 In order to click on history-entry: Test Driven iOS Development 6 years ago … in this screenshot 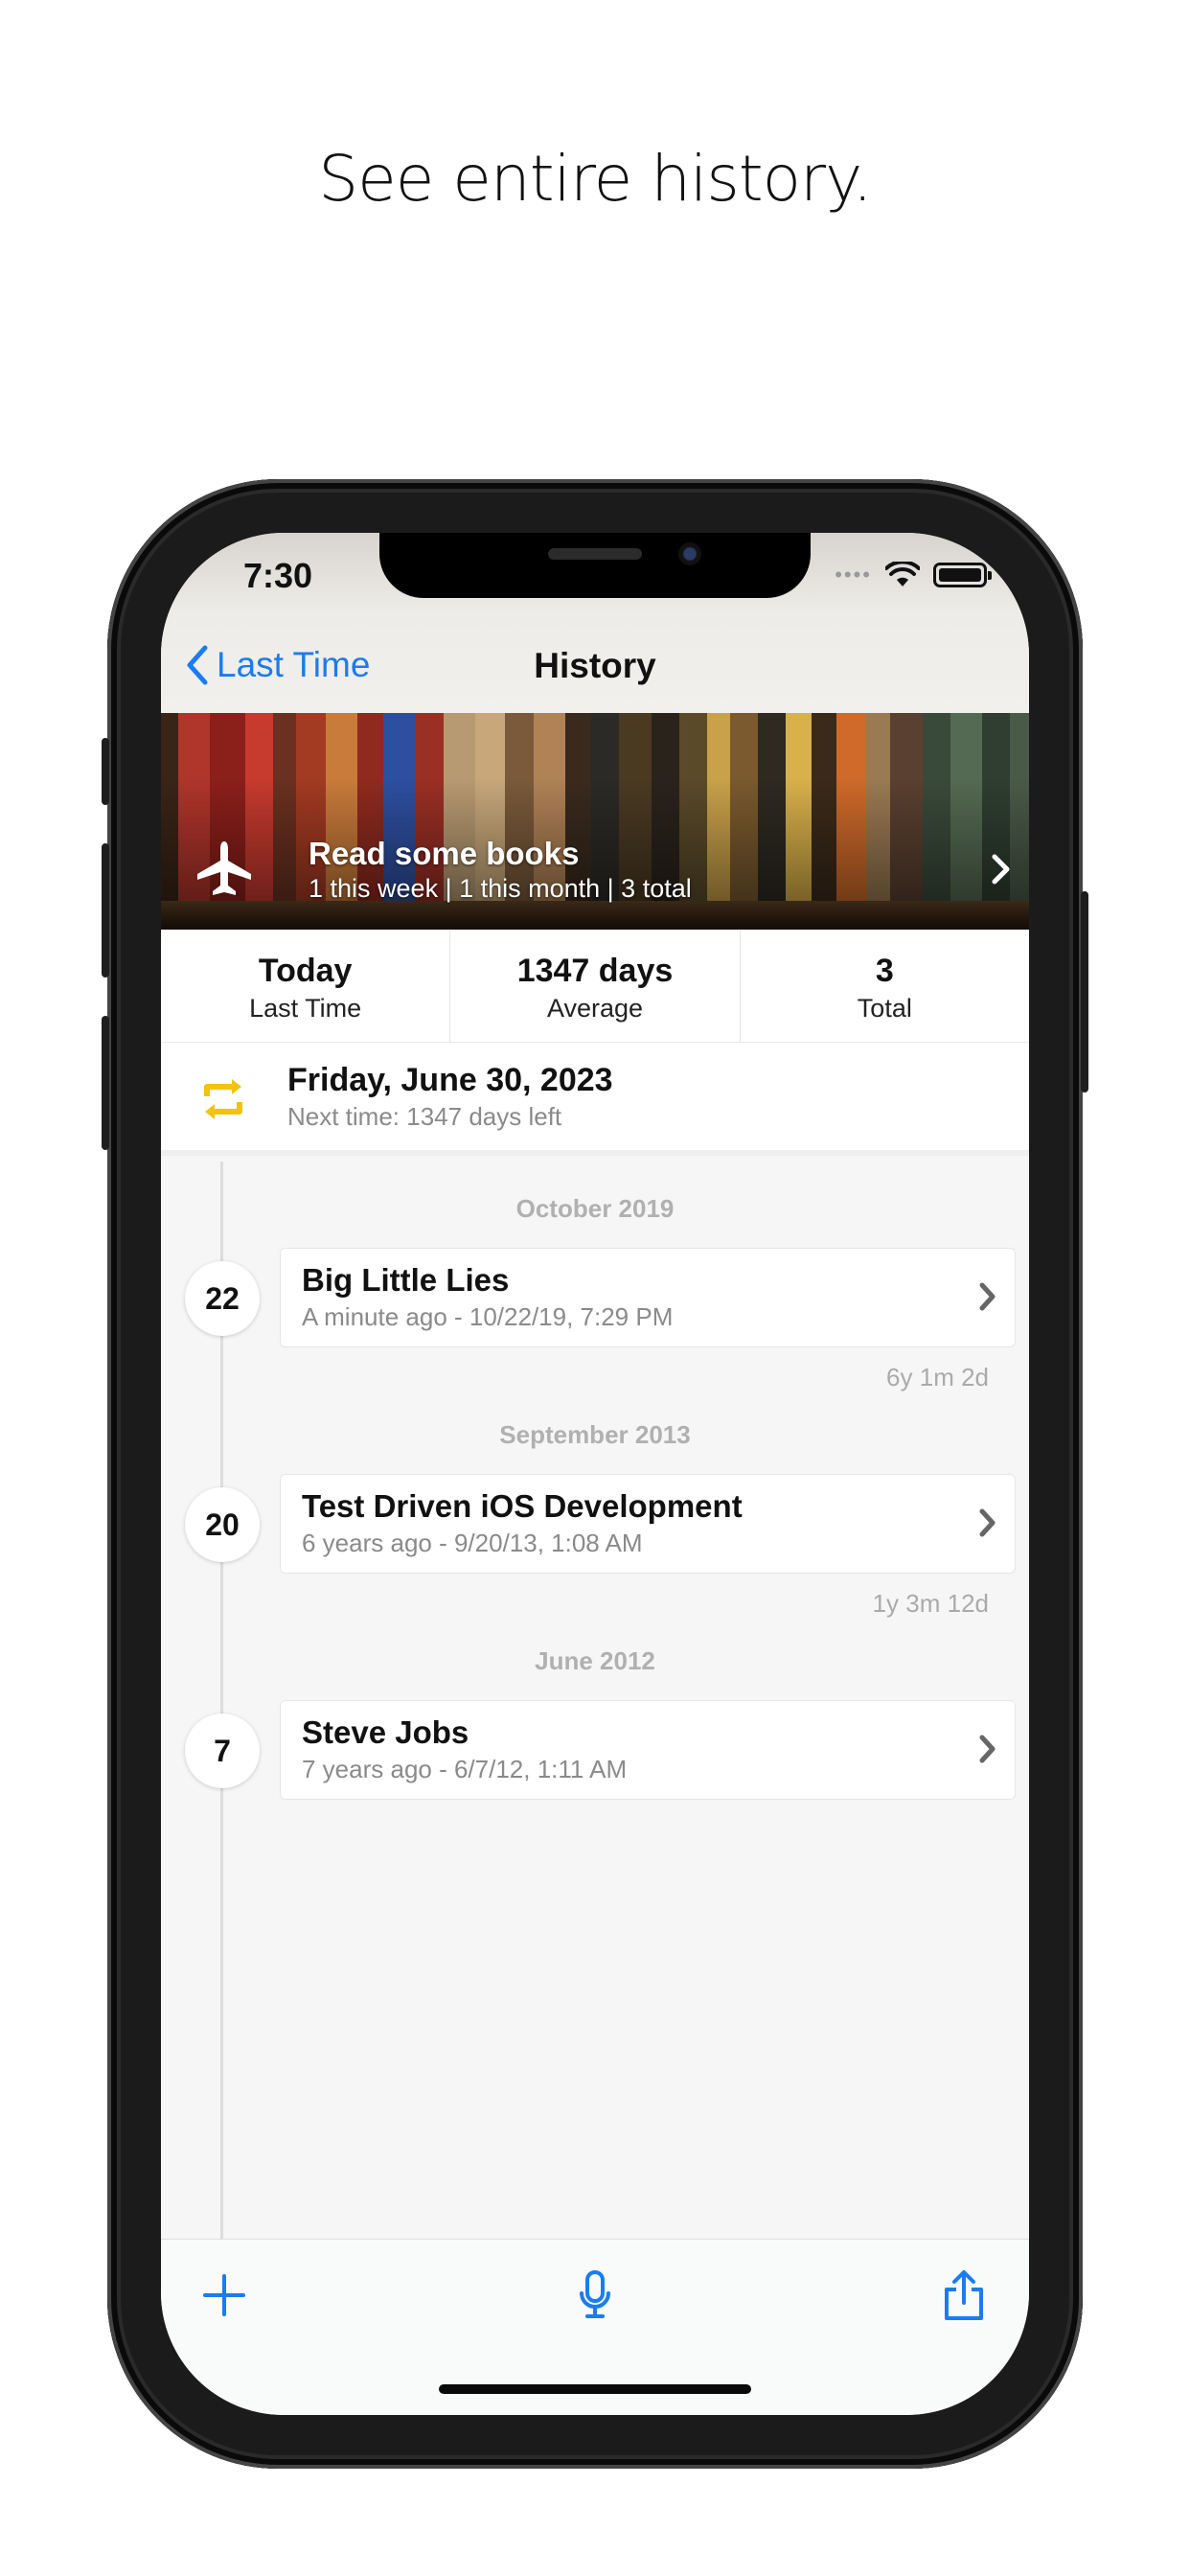, I will do `click(648, 1524)`.